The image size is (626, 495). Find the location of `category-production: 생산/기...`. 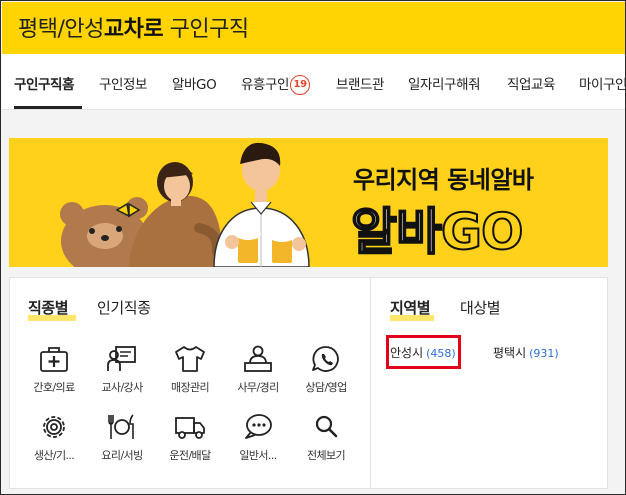

category-production: 생산/기... is located at coordinates (54, 437).